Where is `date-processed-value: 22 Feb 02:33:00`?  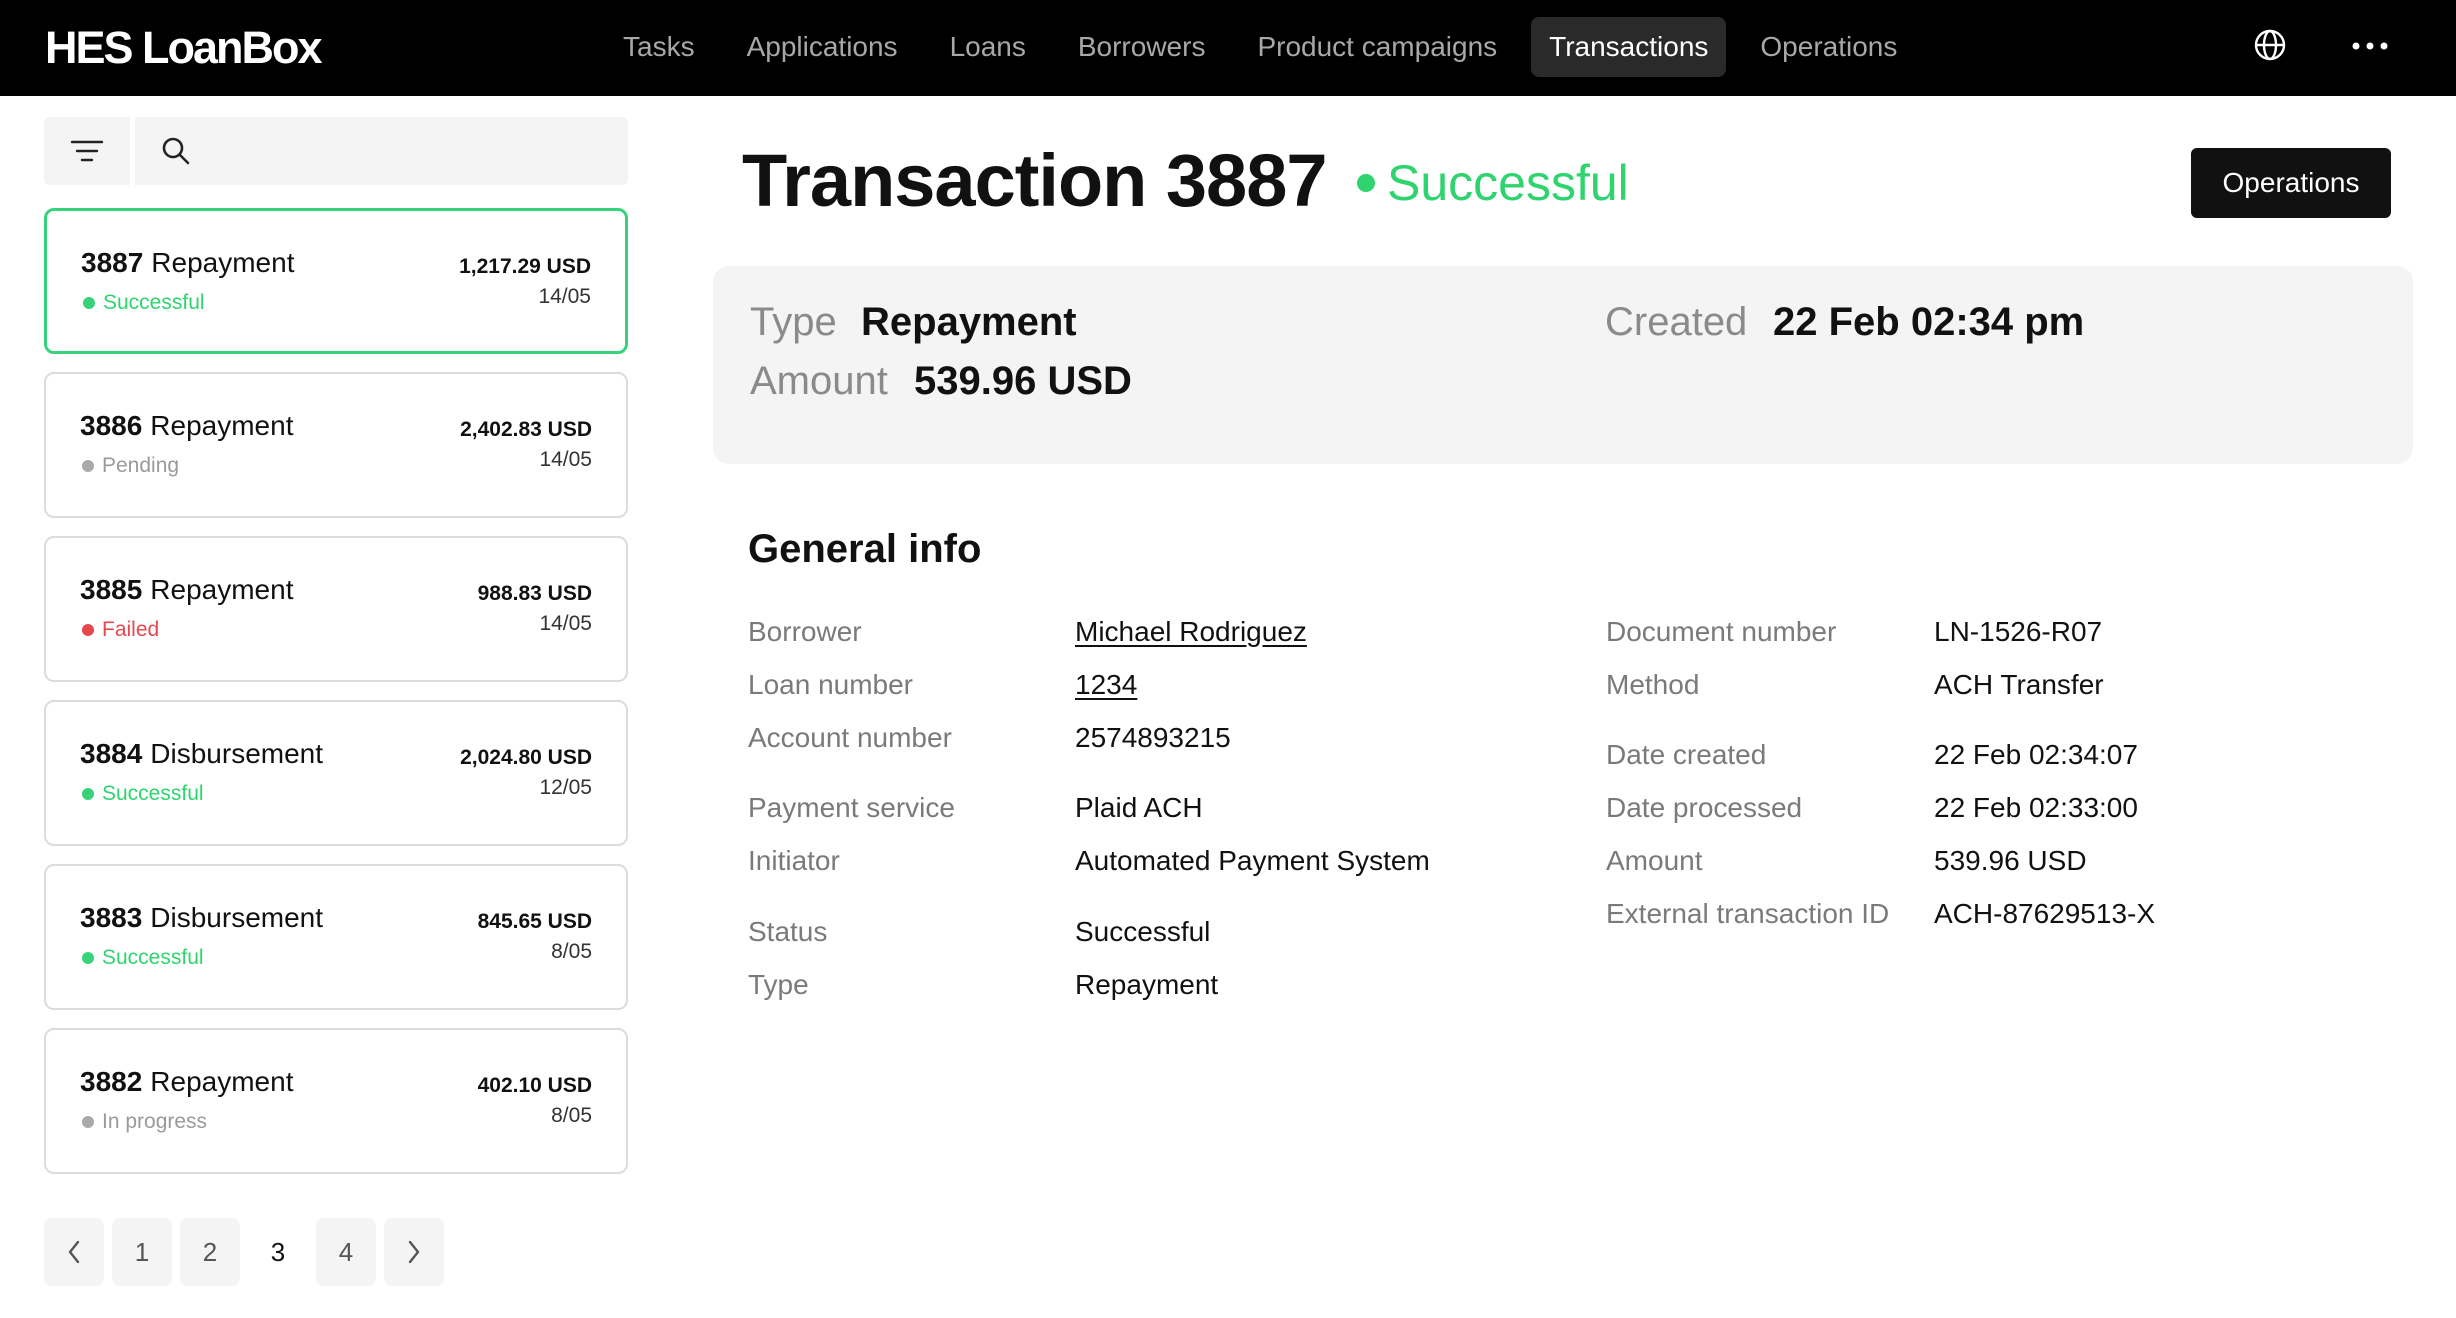
date-processed-value: 22 Feb 02:33:00 is located at coordinates (2036, 807).